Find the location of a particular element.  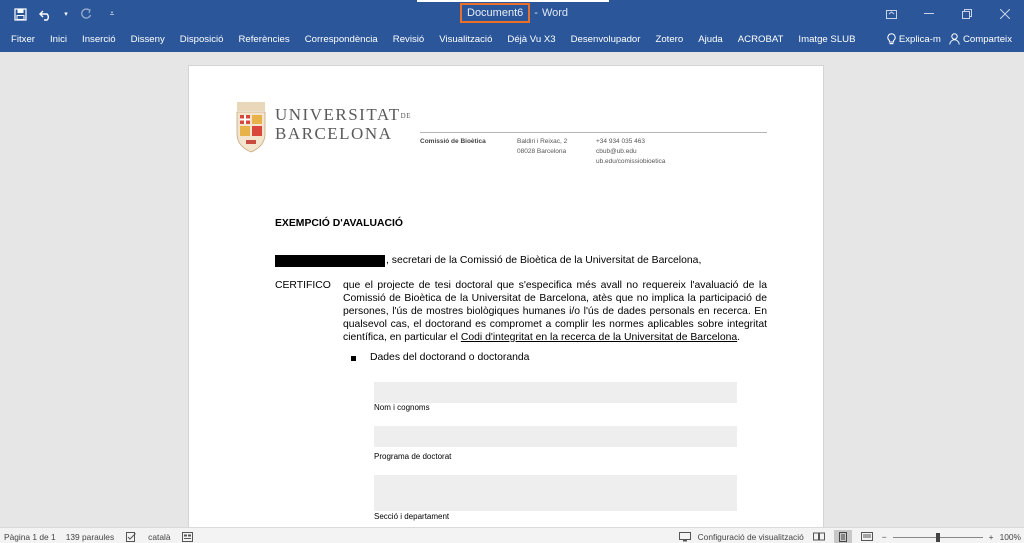

share-button: Comparteix is located at coordinates (980, 39).